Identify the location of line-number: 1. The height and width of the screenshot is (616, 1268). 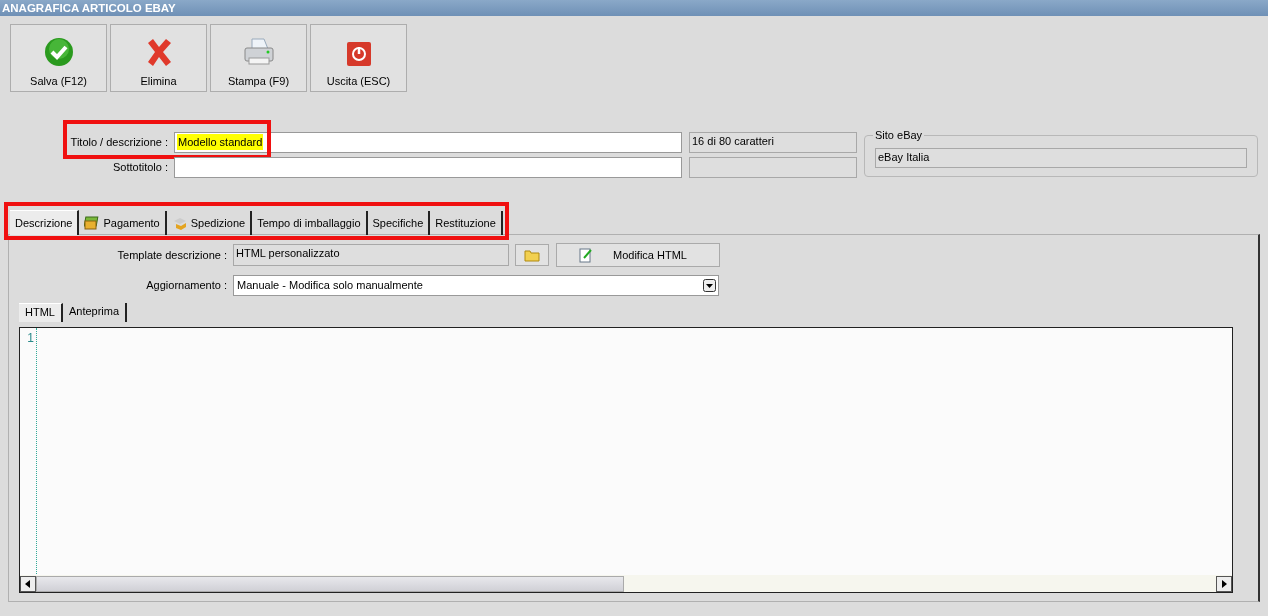
(30, 338).